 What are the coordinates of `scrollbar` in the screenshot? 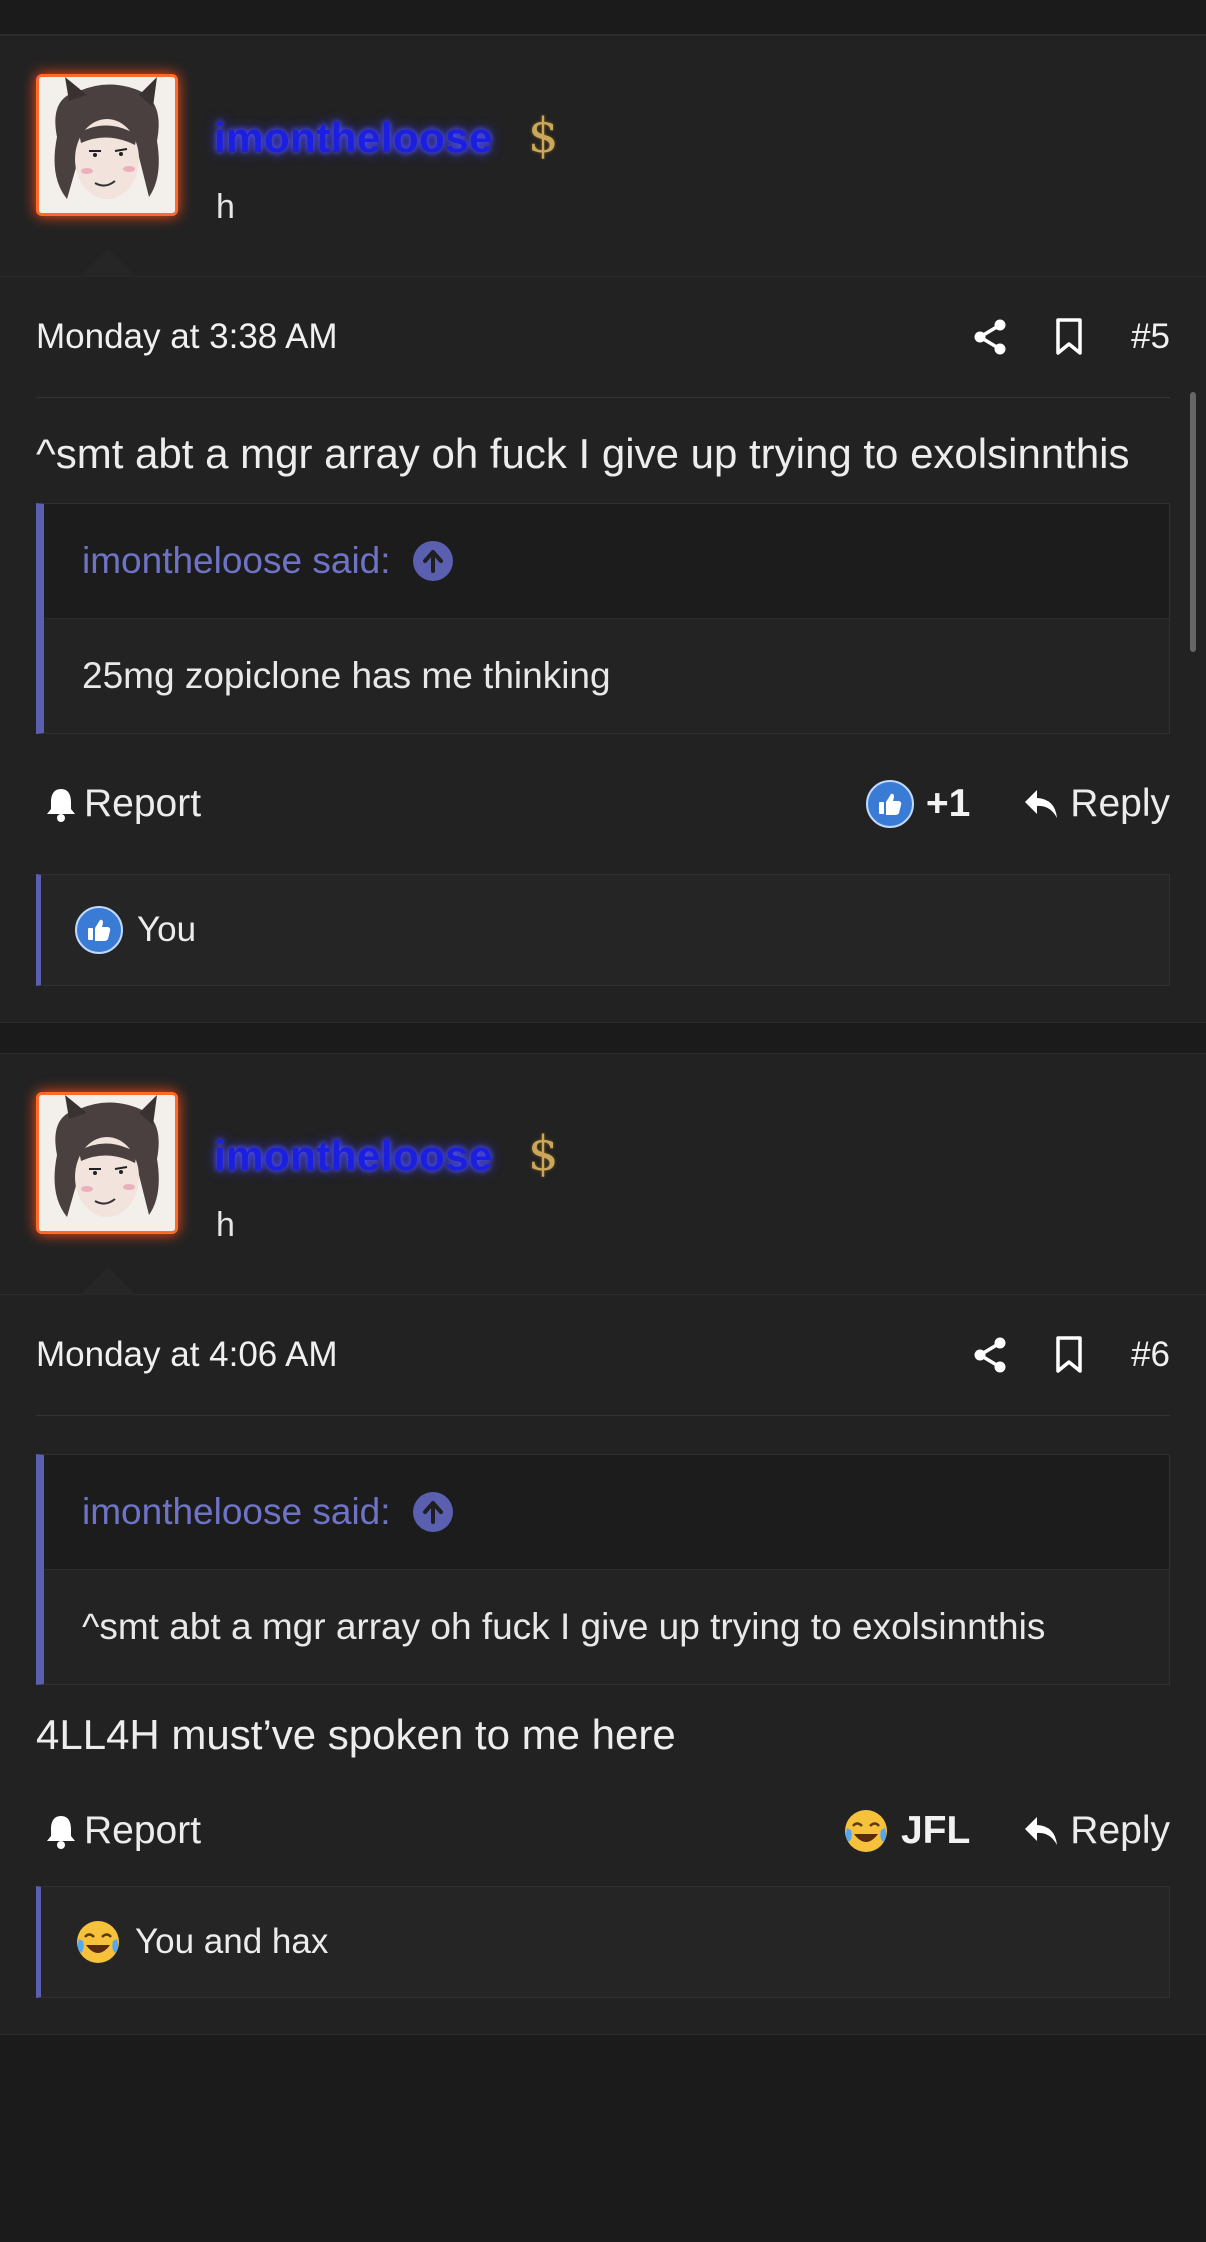 It's located at (1193, 522).